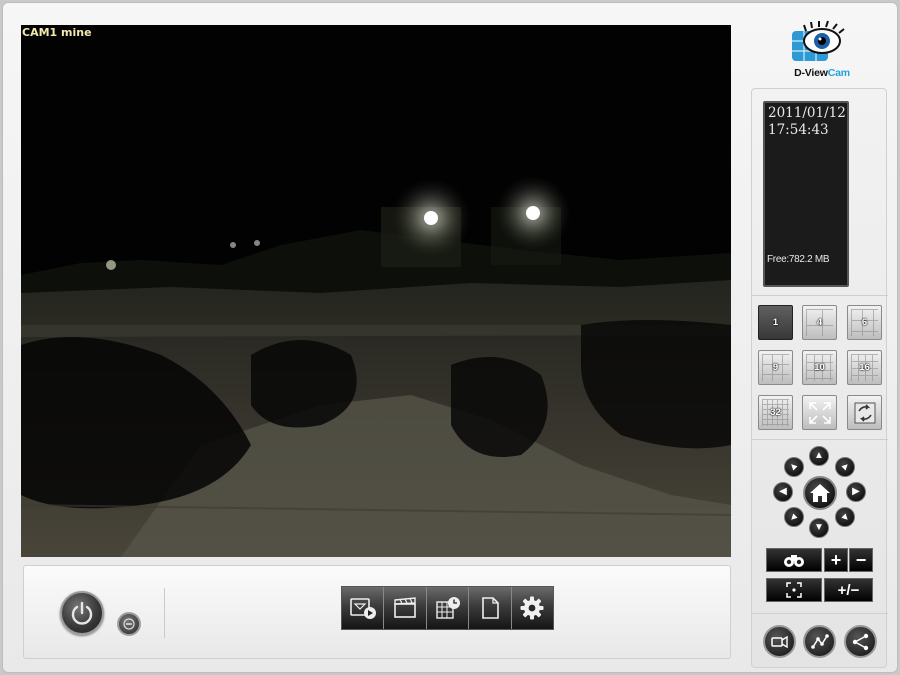 This screenshot has width=900, height=675. Describe the element at coordinates (798, 130) in the screenshot. I see `current-time: 17:54:43` at that location.